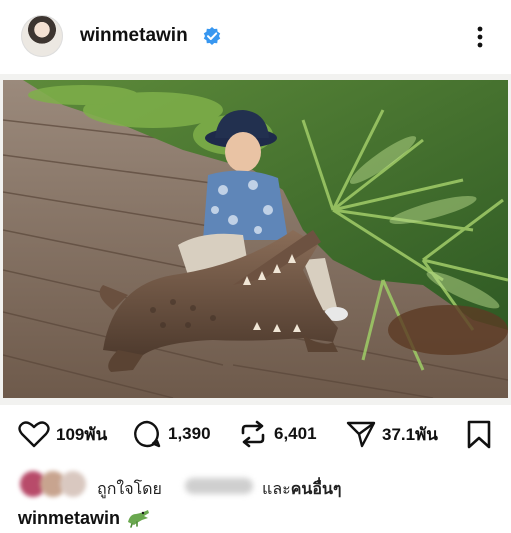 The width and height of the screenshot is (511, 533). I want to click on avatar, so click(42, 36).